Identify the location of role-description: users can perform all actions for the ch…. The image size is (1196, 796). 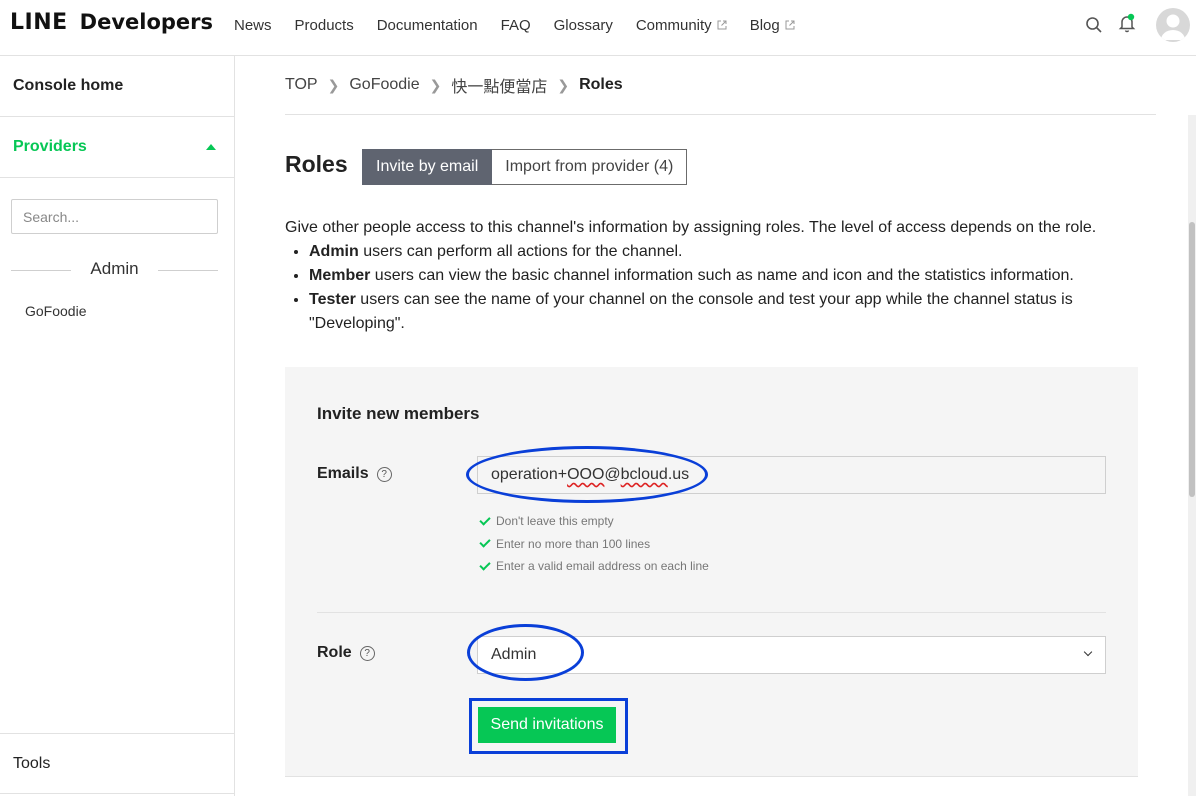
(520, 251).